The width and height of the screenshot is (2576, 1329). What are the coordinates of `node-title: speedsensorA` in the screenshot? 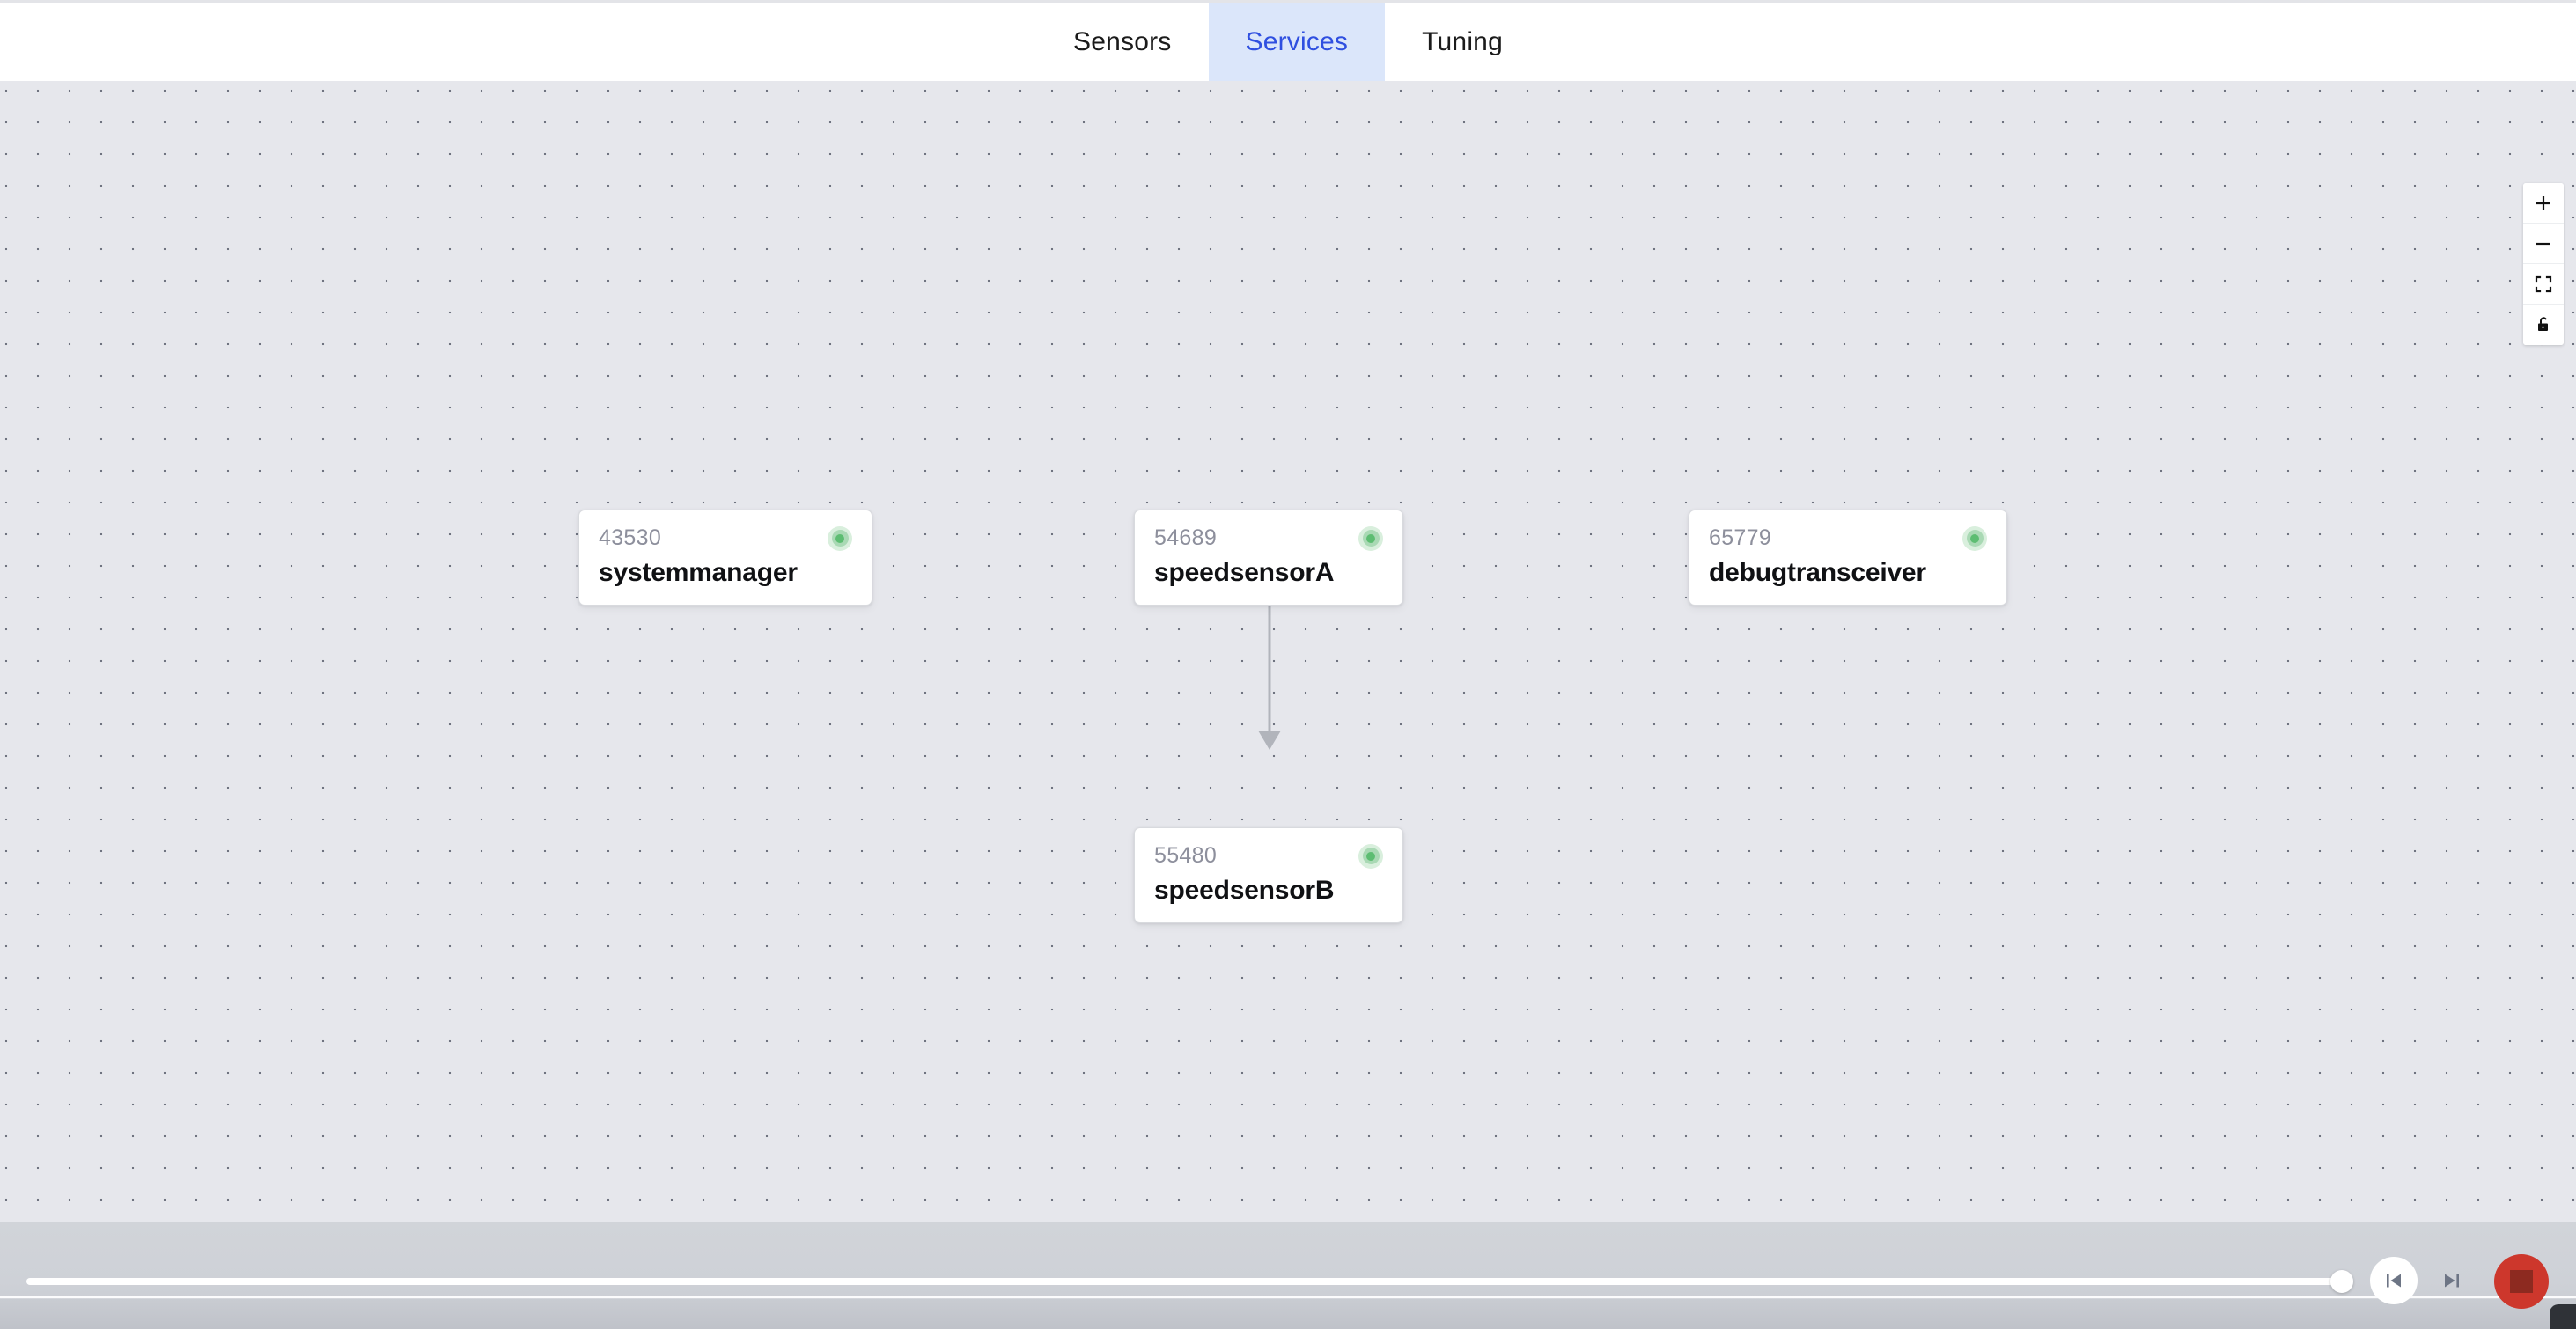 It's located at (1244, 572).